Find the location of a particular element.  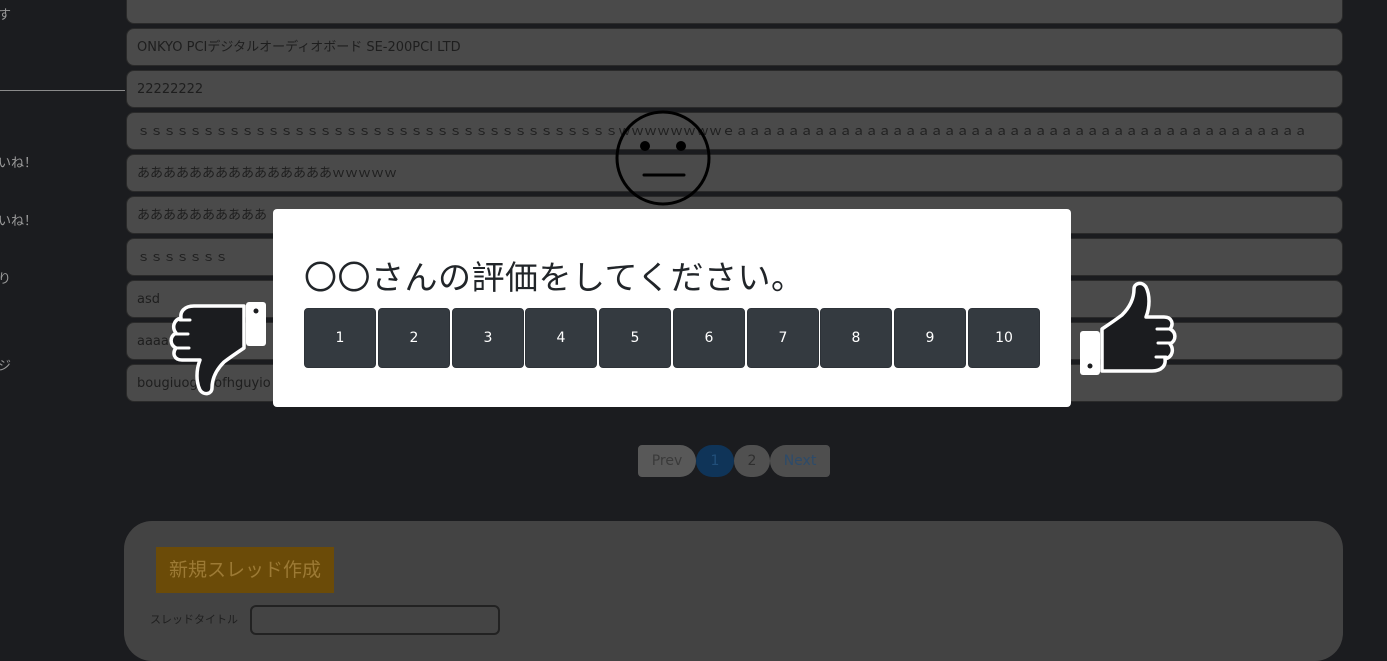

rating-button-5: 5 is located at coordinates (635, 338).